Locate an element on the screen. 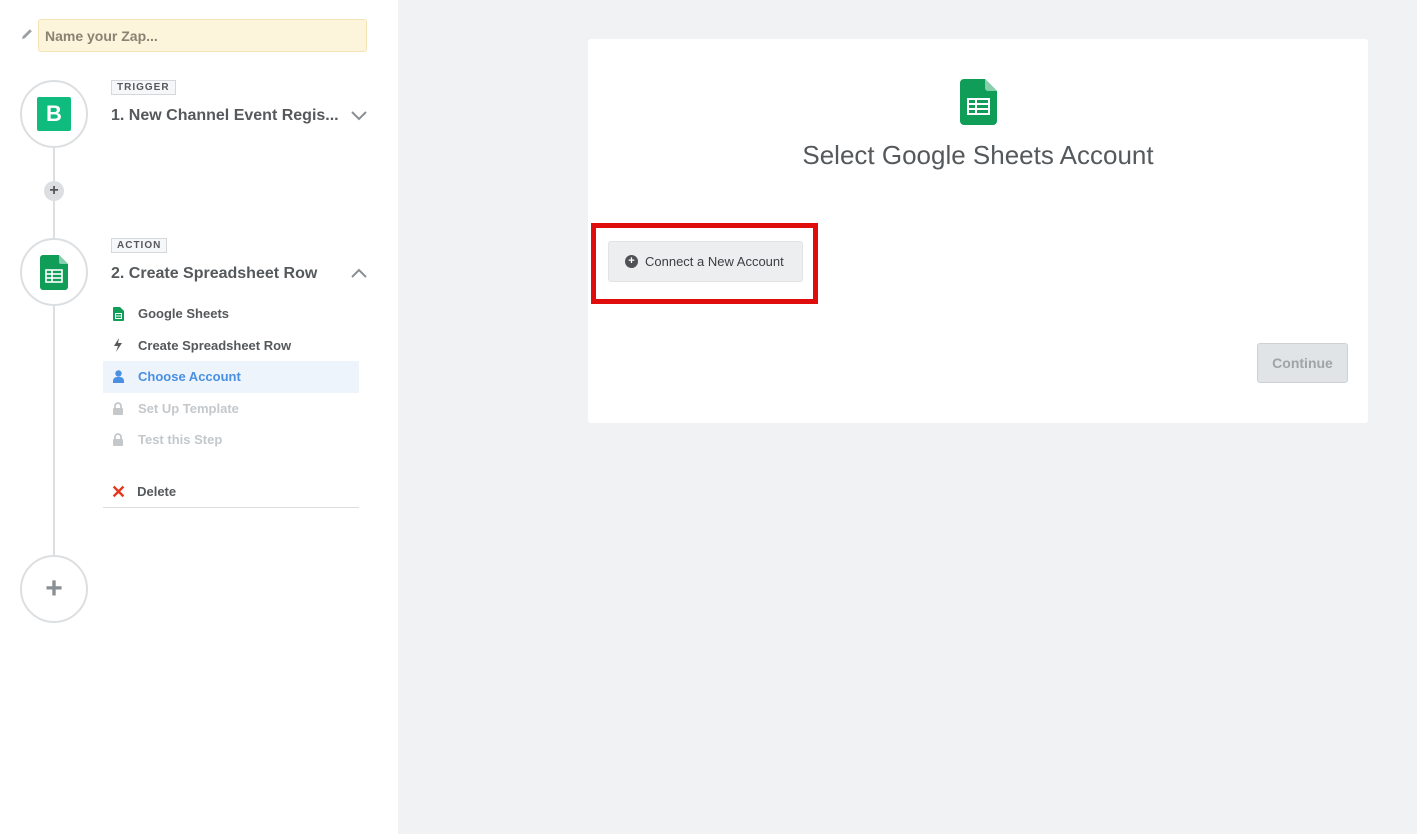 Image resolution: width=1417 pixels, height=834 pixels. delete-label: Delete is located at coordinates (157, 491).